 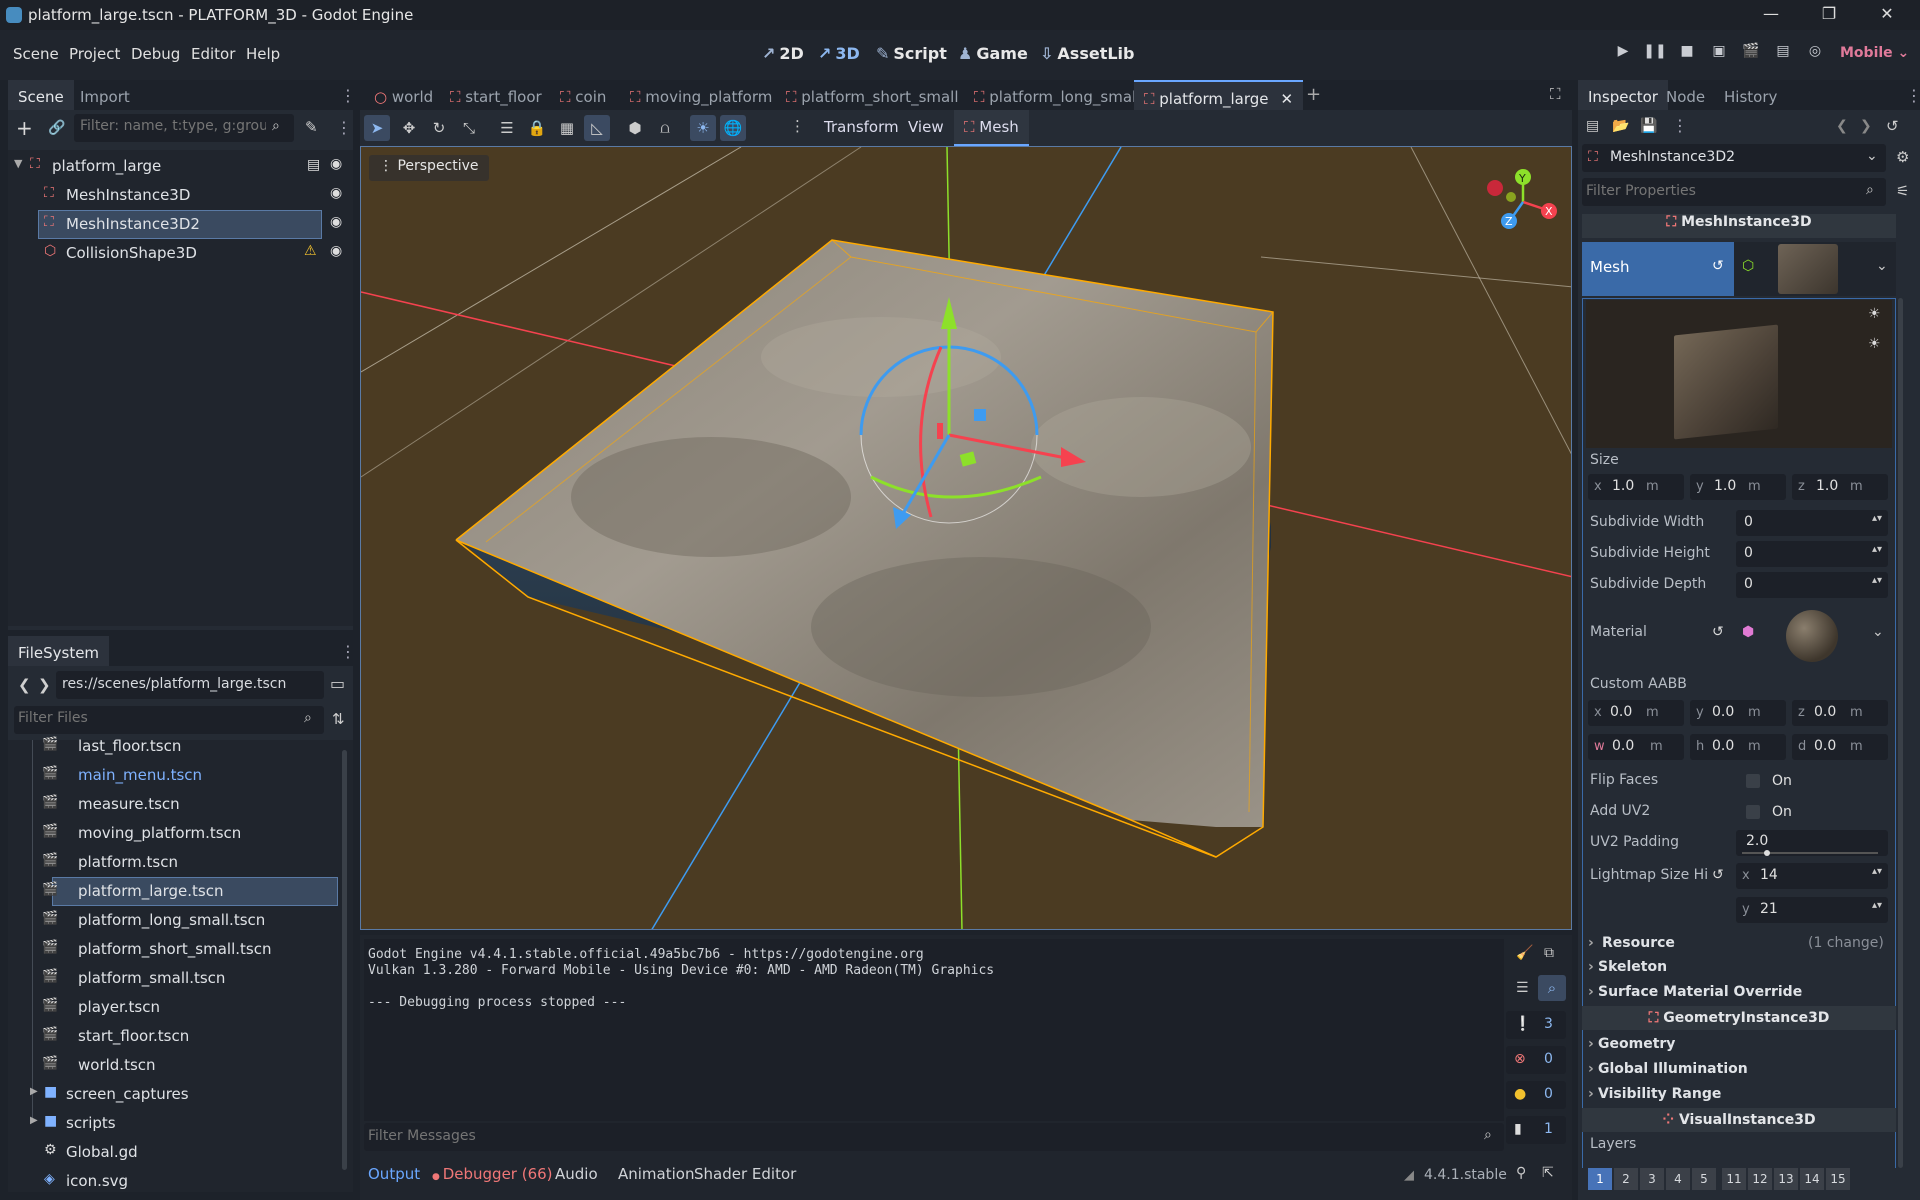 What do you see at coordinates (1536, 1095) in the screenshot?
I see `warnings-filter: ● 0` at bounding box center [1536, 1095].